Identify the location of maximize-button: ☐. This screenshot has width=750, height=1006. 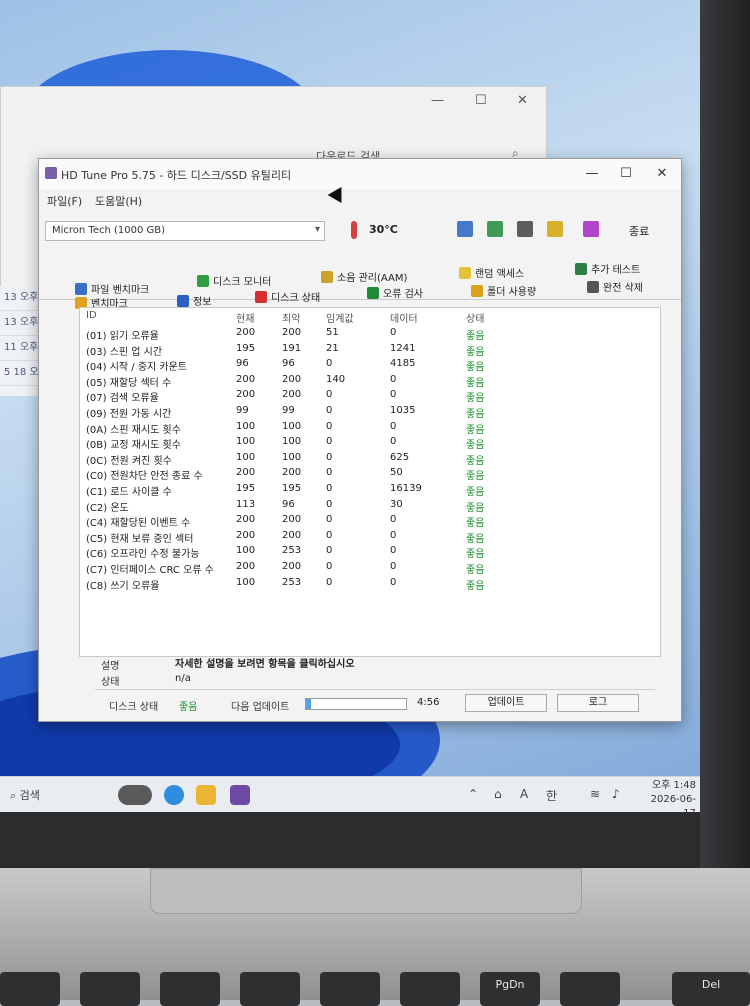
(626, 174).